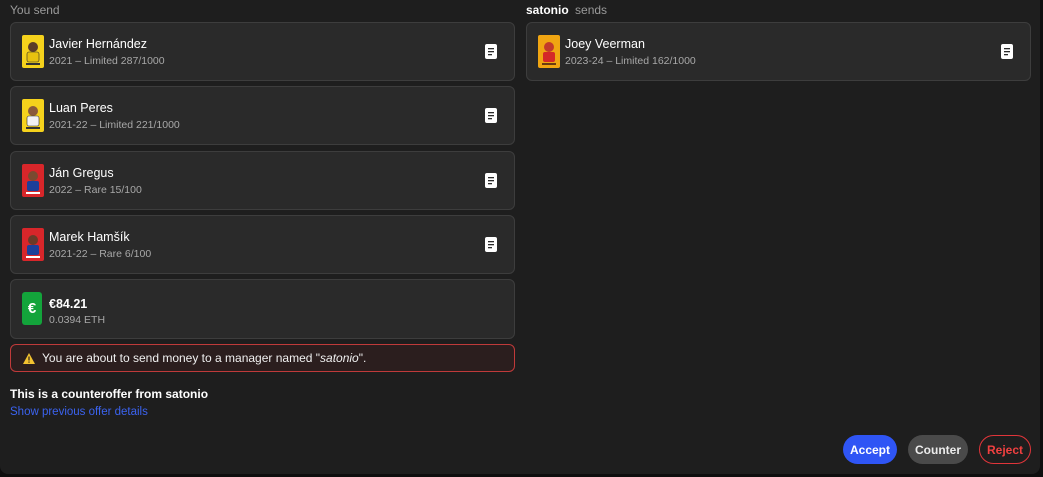 The width and height of the screenshot is (1043, 477). I want to click on counterparty-name: satonio, so click(547, 10).